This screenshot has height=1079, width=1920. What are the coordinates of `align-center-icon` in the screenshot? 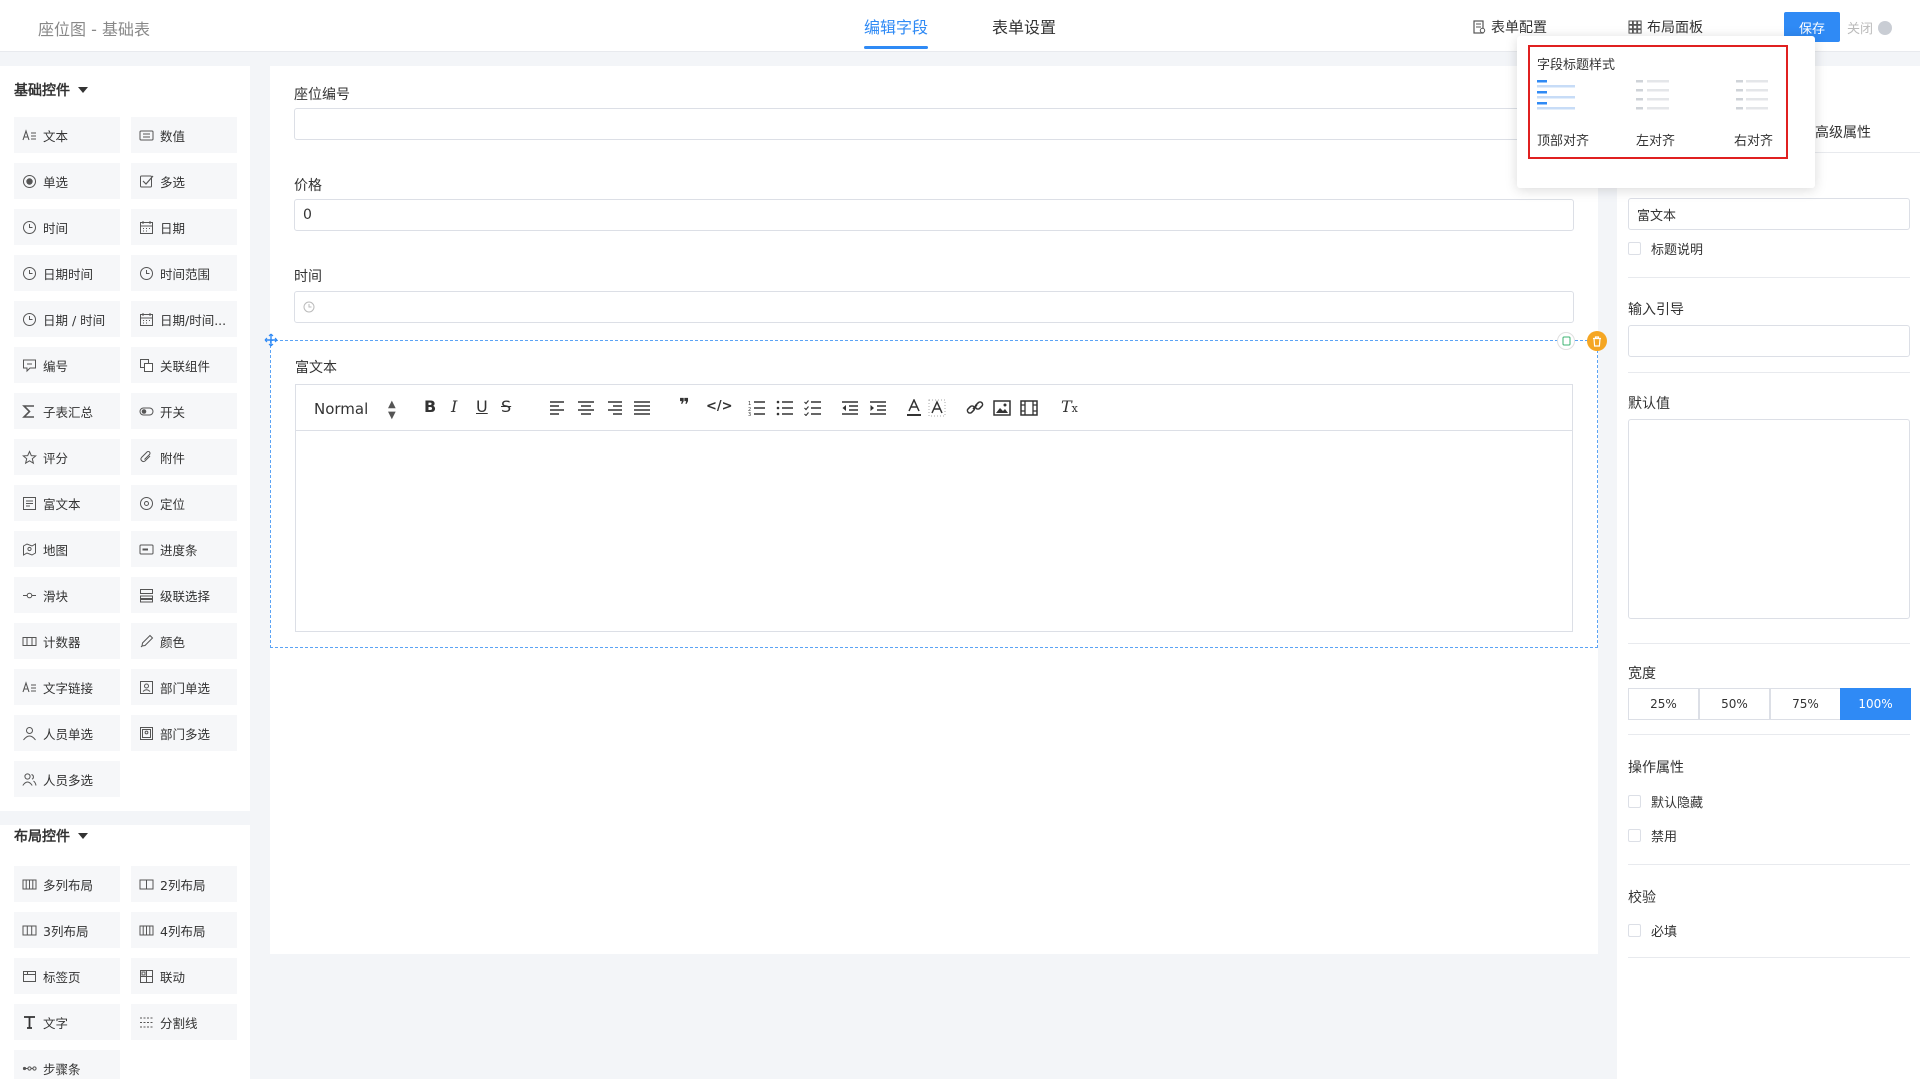 It's located at (586, 408).